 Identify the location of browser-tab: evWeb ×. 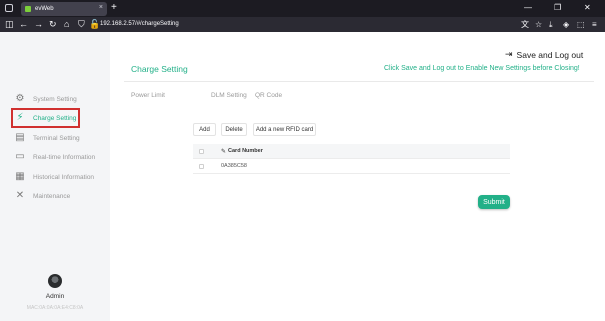
(64, 9).